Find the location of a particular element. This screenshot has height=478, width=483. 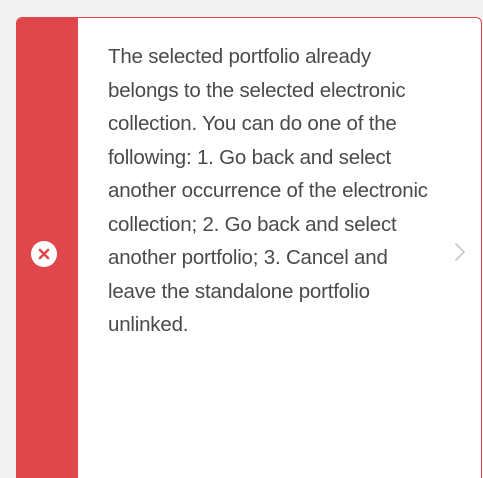

error-icon is located at coordinates (44, 254).